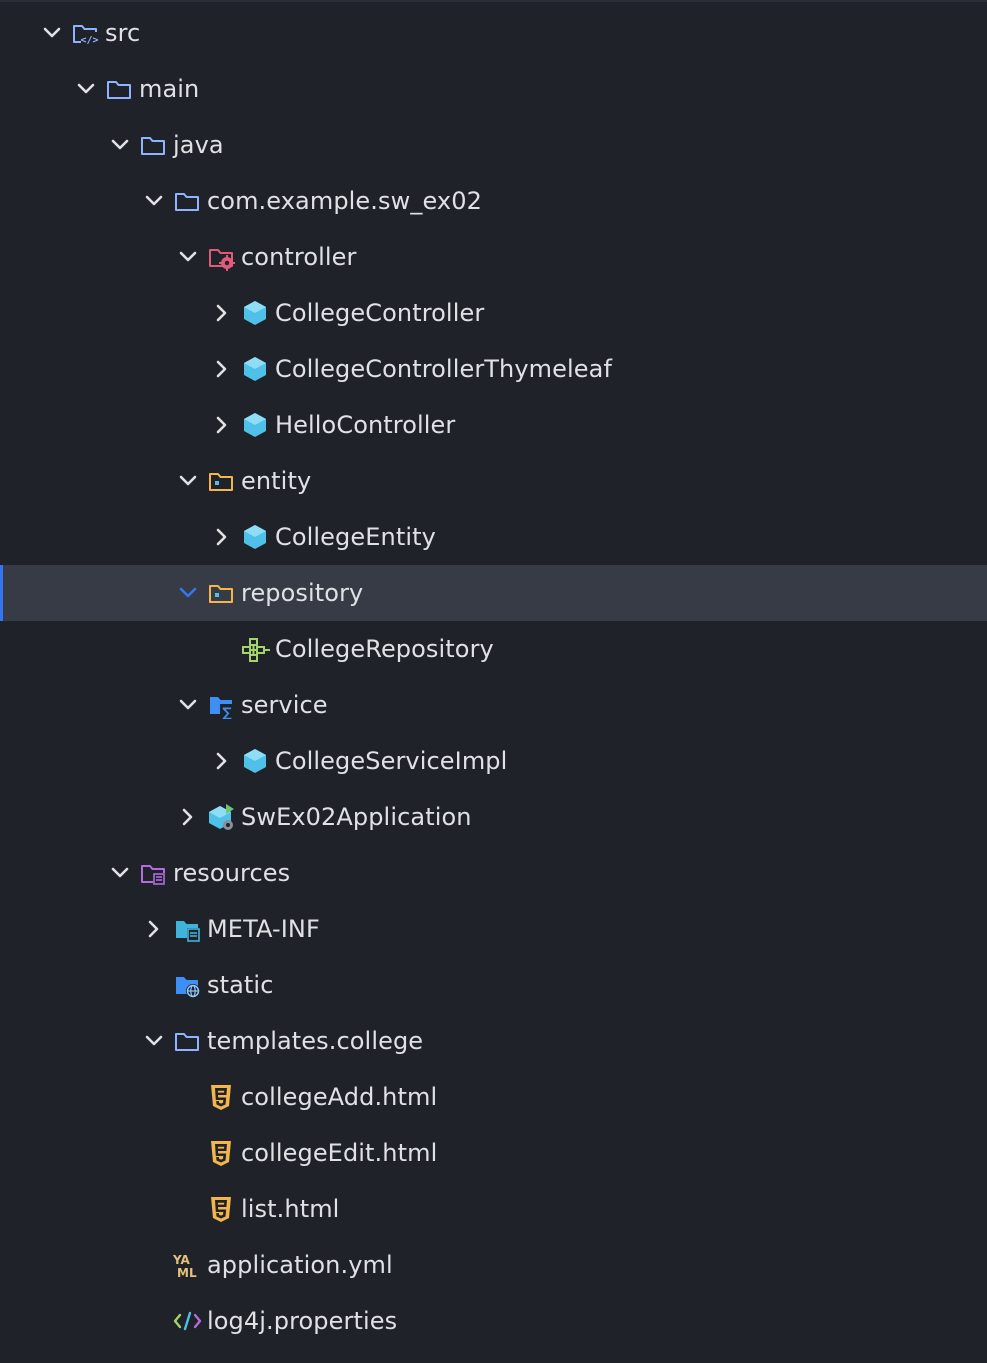 This screenshot has width=987, height=1363. Describe the element at coordinates (153, 873) in the screenshot. I see `resources-folder-icon` at that location.